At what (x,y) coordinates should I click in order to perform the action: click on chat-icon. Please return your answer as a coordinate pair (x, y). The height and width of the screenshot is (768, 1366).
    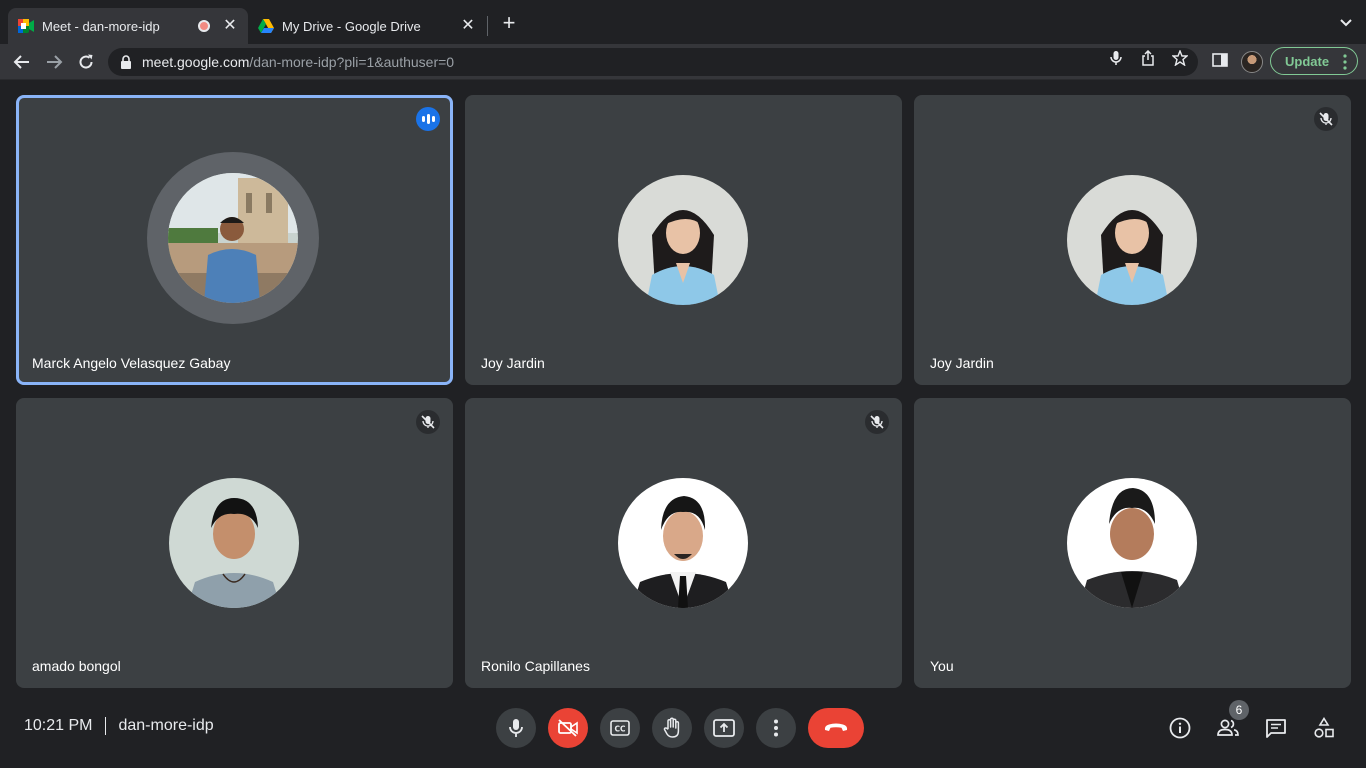
    Looking at the image, I should click on (1276, 728).